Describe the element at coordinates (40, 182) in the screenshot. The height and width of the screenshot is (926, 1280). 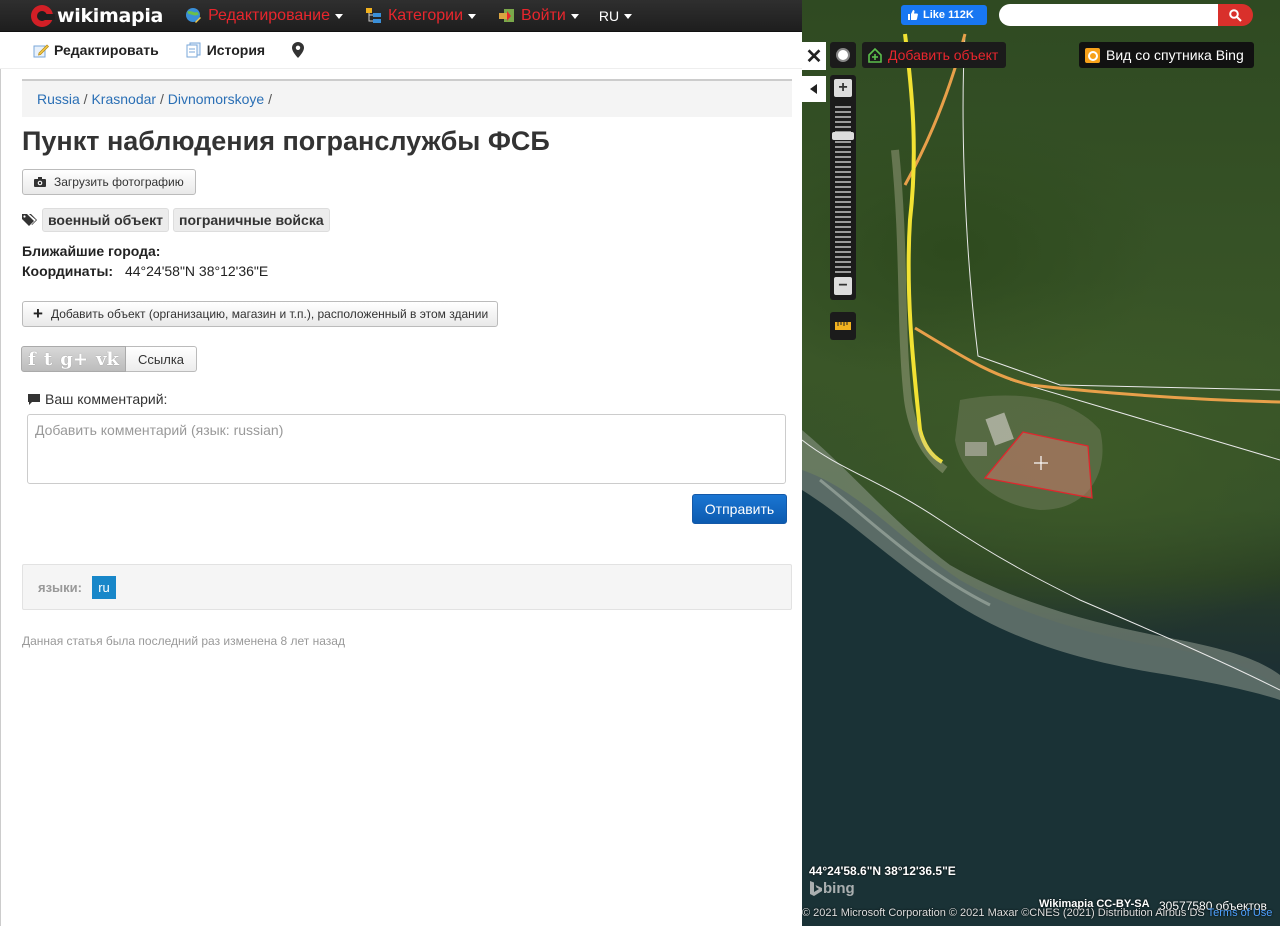
I see `camera-icon` at that location.